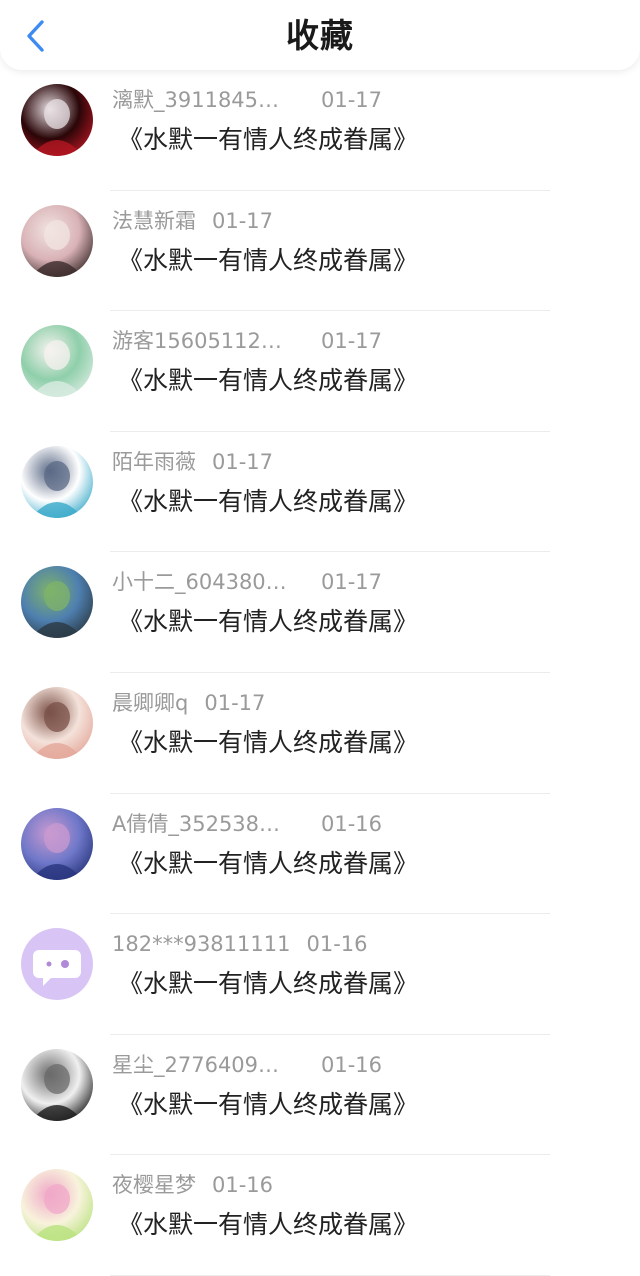 This screenshot has width=640, height=1276. I want to click on item-meta: 陌年雨薇 01-17, so click(192, 462).